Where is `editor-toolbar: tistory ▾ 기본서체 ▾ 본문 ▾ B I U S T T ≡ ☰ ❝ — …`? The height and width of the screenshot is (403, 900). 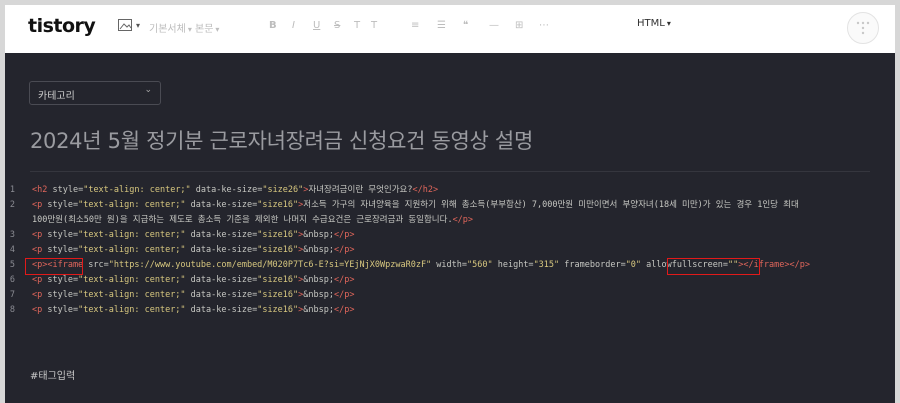 editor-toolbar: tistory ▾ 기본서체 ▾ 본문 ▾ B I U S T T ≡ ☰ ❝ — … is located at coordinates (450, 29).